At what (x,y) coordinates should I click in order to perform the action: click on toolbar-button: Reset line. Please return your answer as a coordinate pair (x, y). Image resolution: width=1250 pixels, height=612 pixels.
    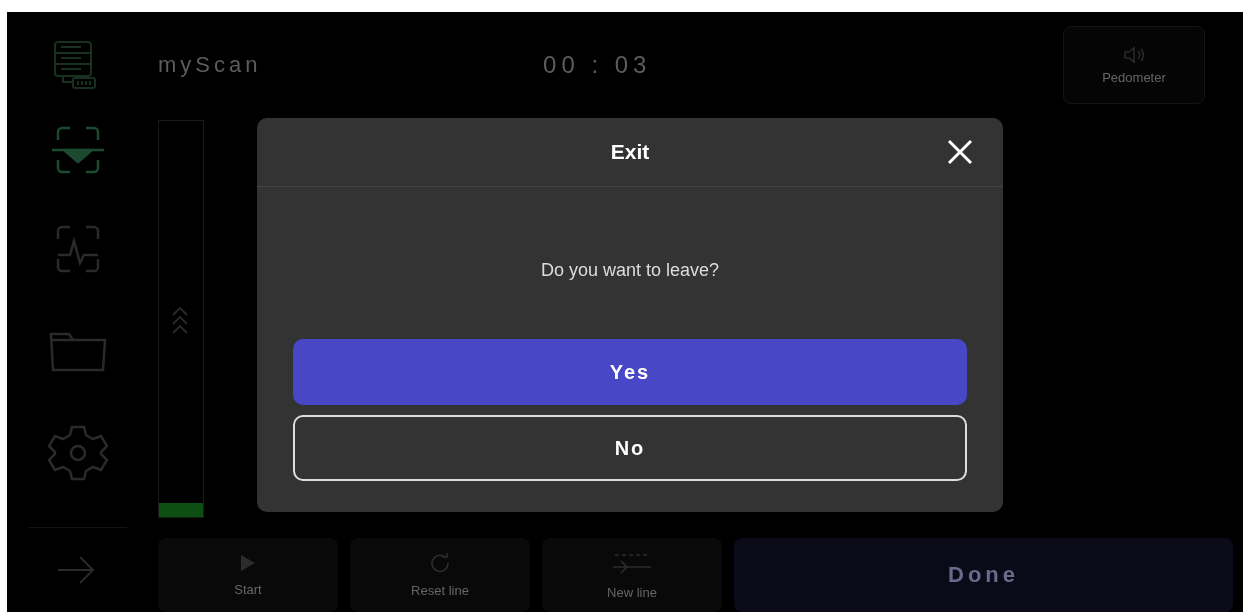
    Looking at the image, I should click on (440, 575).